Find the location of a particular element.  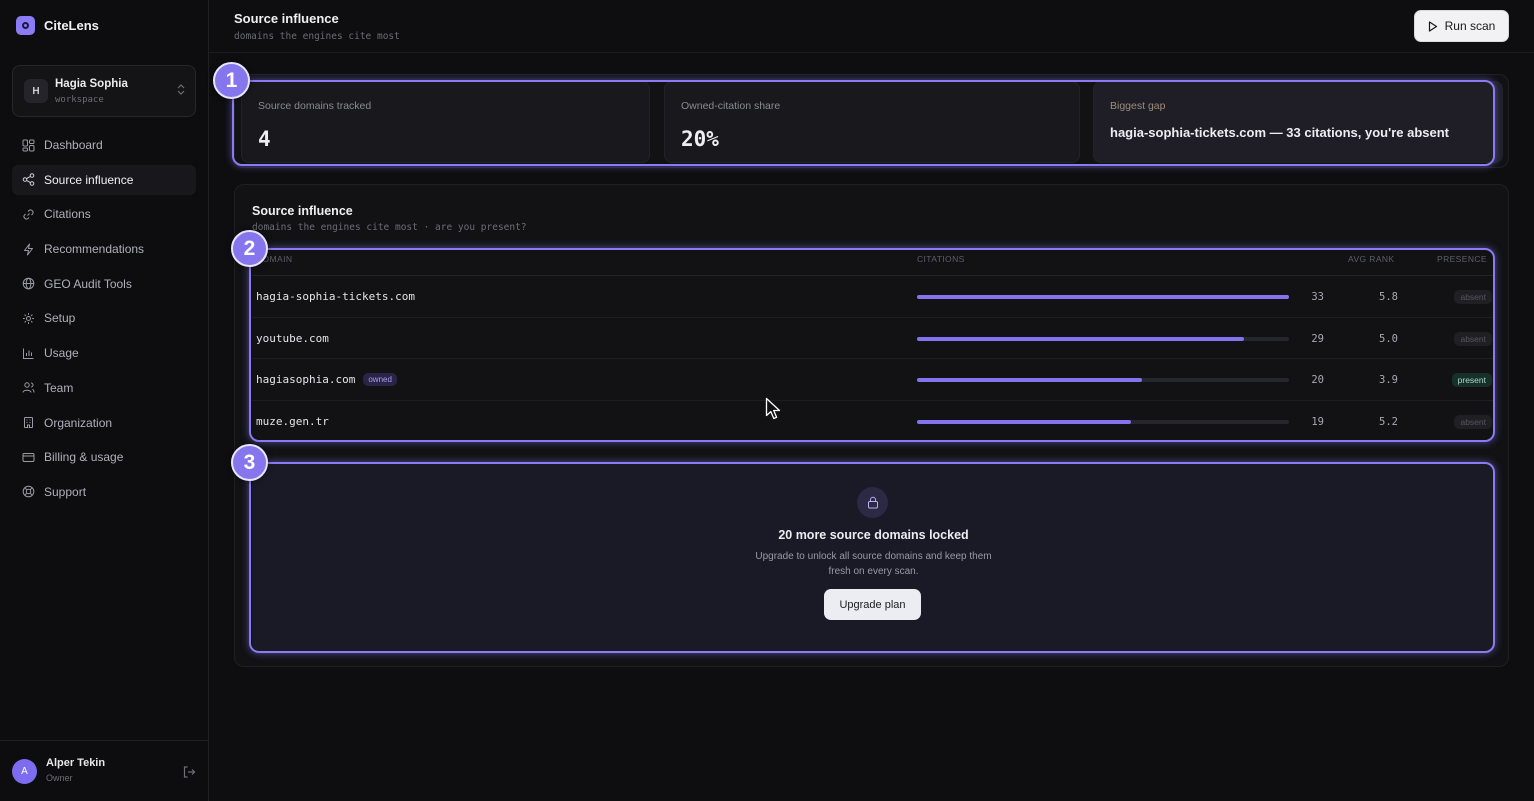

credit-card-icon is located at coordinates (28, 457).